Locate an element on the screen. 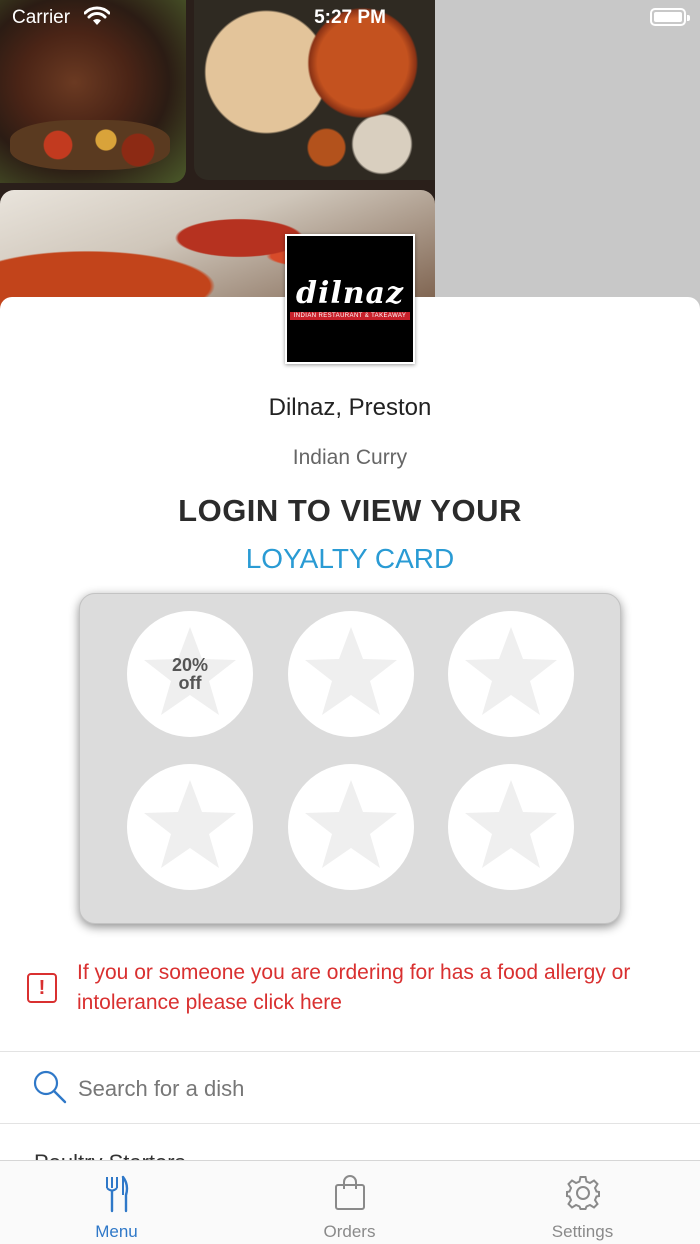 This screenshot has height=1244, width=700. status-bar: Carrier 5:27 PM is located at coordinates (350, 18).